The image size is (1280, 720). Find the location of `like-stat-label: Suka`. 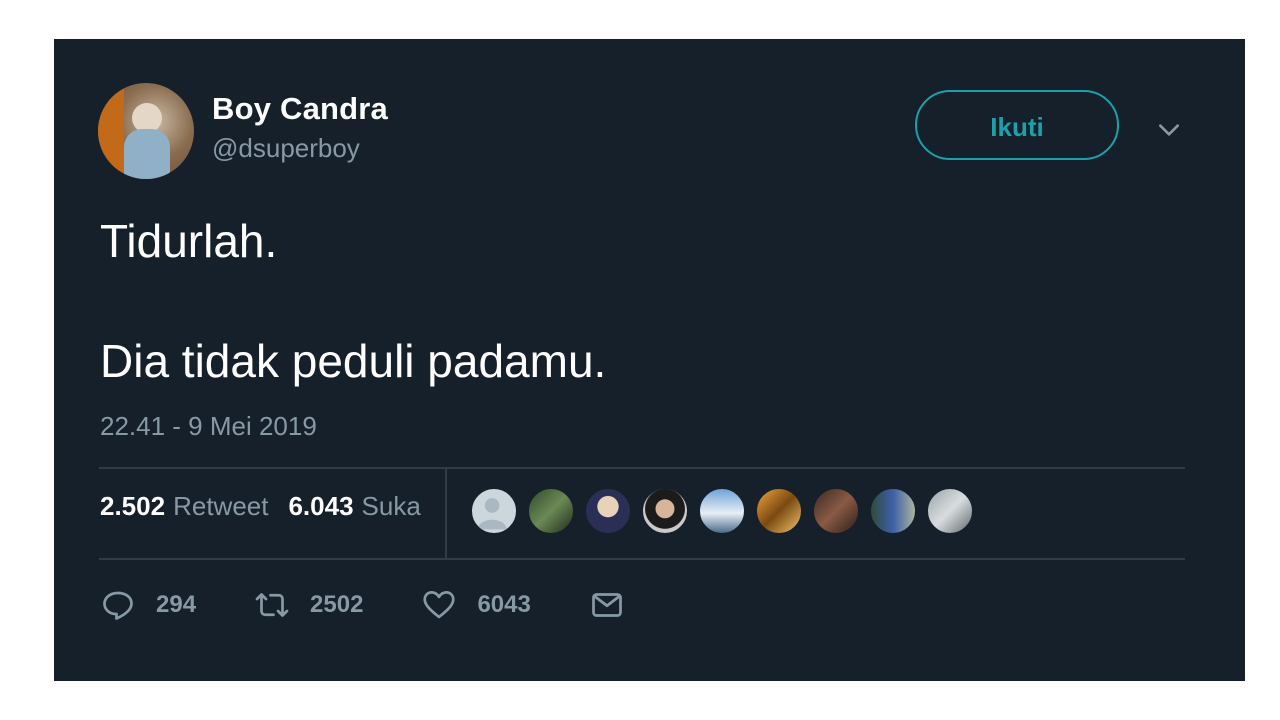

like-stat-label: Suka is located at coordinates (391, 506).